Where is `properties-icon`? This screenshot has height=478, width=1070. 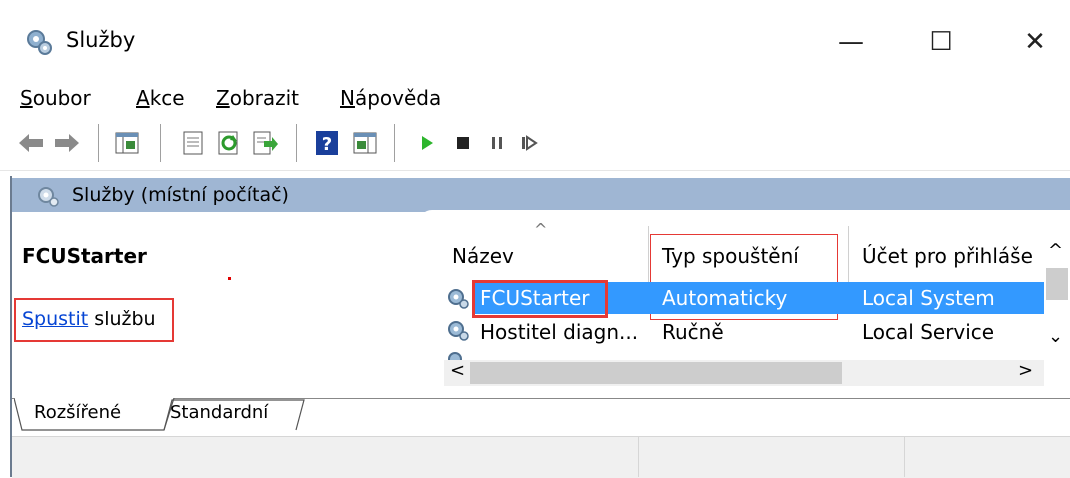
properties-icon is located at coordinates (193, 143).